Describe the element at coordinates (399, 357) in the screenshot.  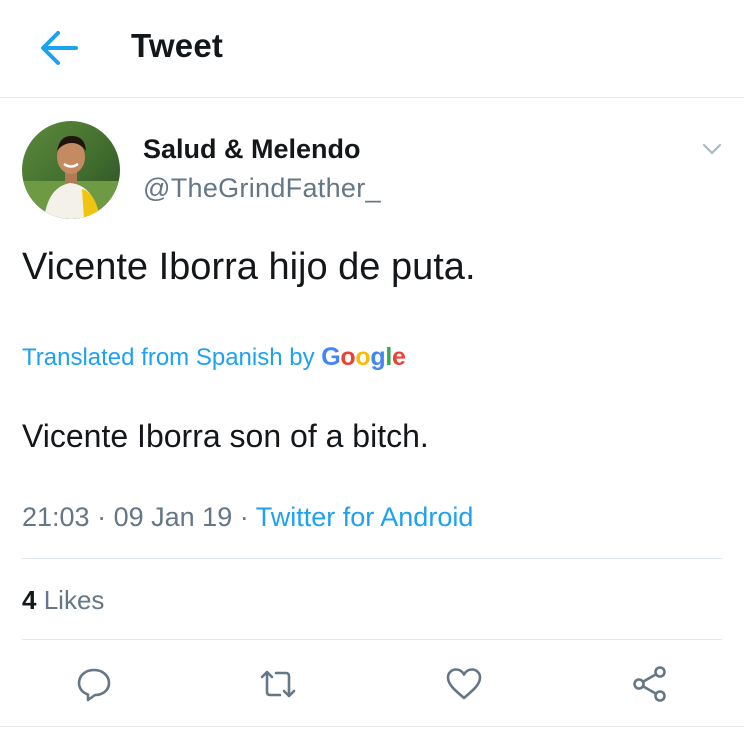
I see `google-letter: e` at that location.